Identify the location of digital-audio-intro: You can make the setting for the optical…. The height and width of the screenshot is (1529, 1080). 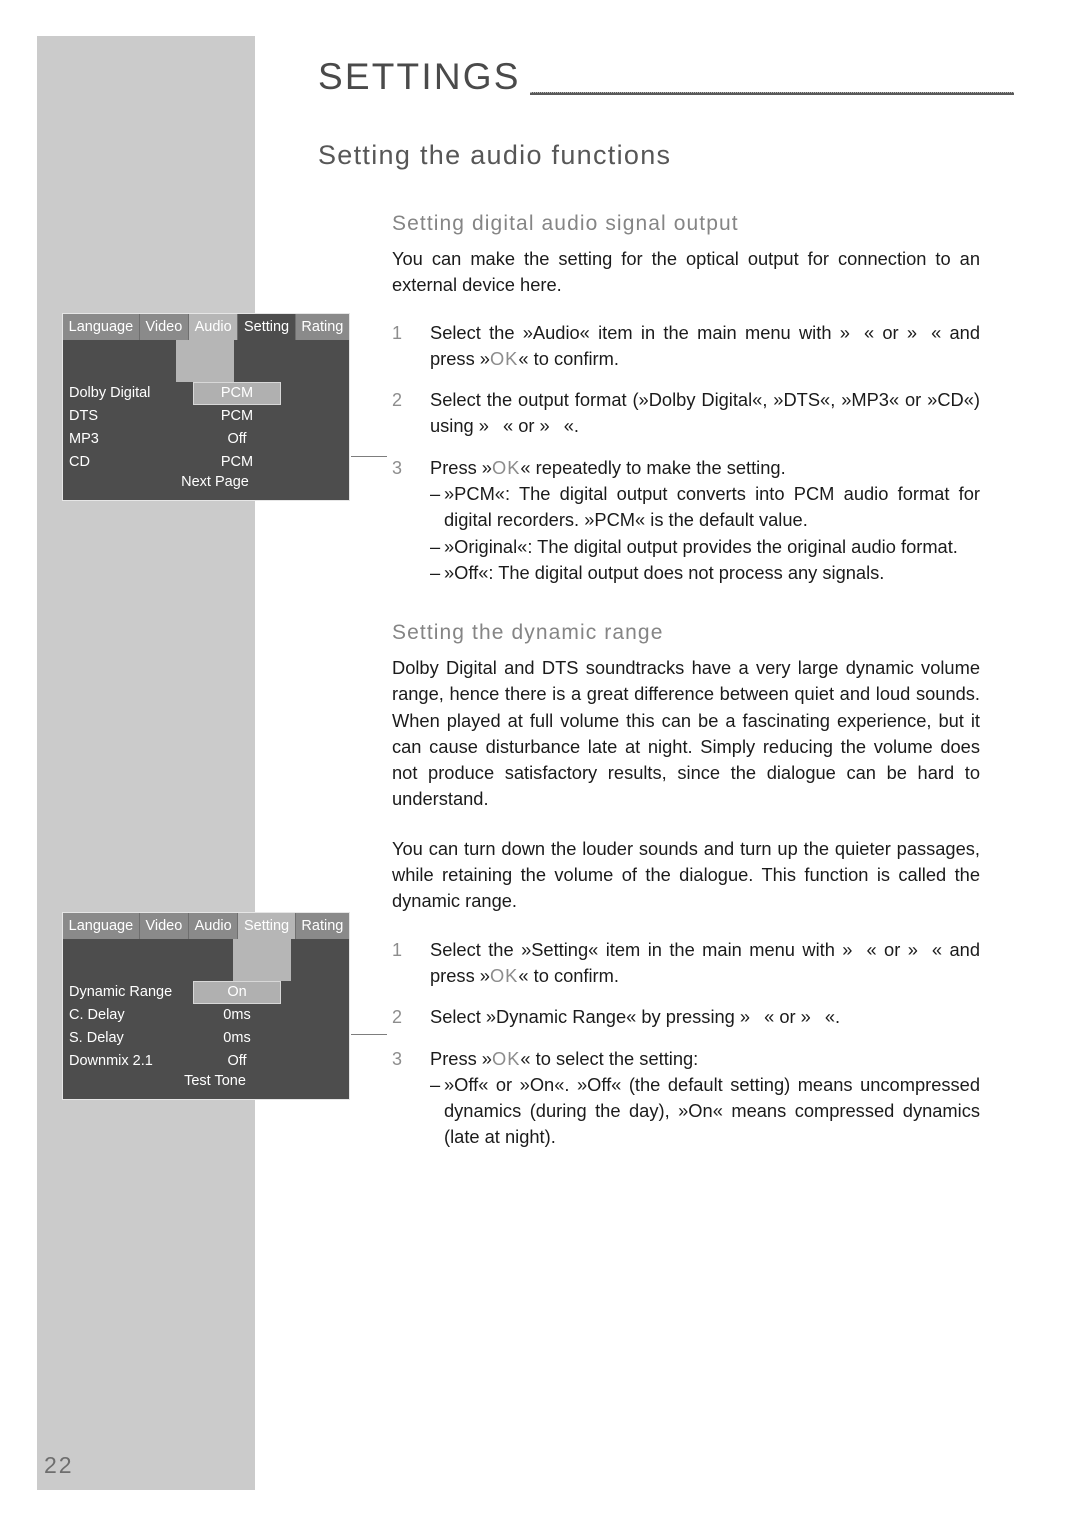
(686, 272).